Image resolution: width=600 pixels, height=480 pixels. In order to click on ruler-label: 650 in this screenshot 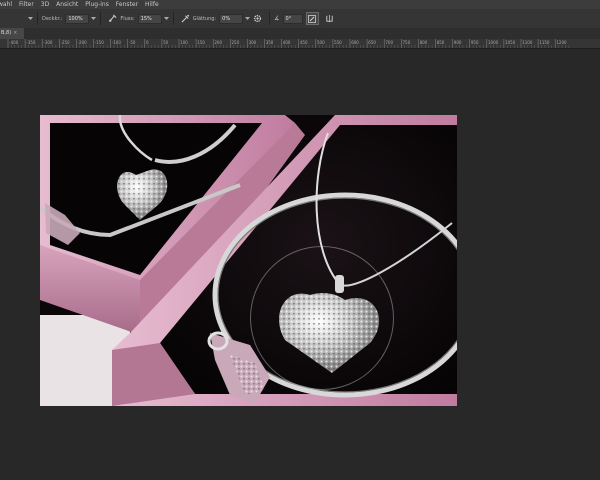, I will do `click(372, 42)`.